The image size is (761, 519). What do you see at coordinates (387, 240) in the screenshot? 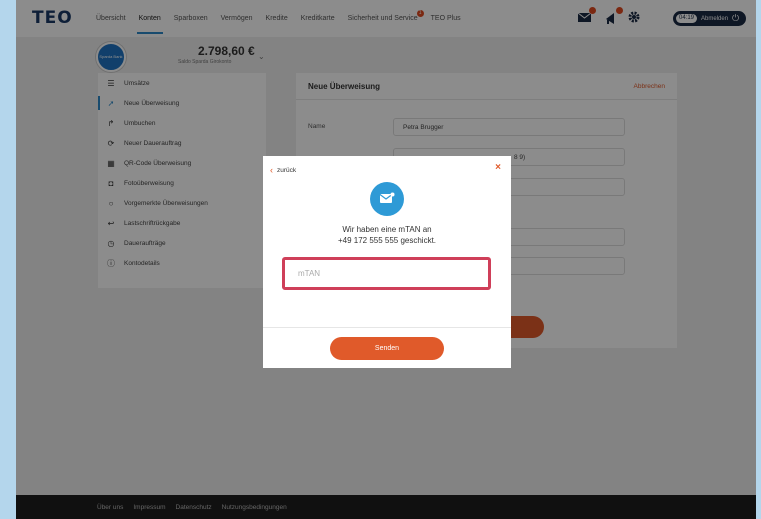
I see `mtan-message-line2: +49 172 555 555 geschickt.` at bounding box center [387, 240].